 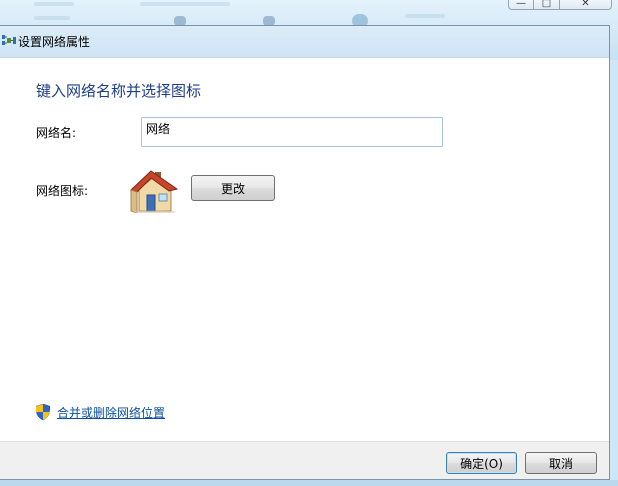 What do you see at coordinates (304, 460) in the screenshot?
I see `dialog-footer: 确定(O) 取消` at bounding box center [304, 460].